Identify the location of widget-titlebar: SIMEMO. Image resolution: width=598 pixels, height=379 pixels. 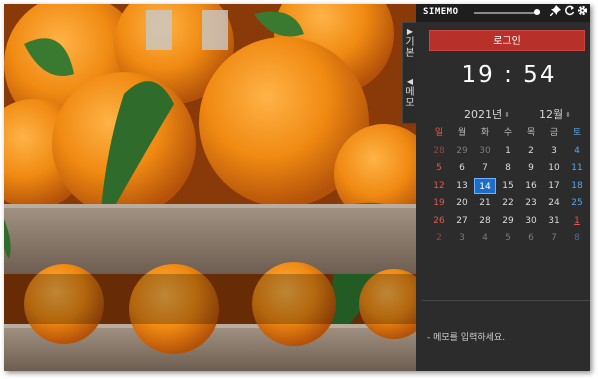
(503, 13).